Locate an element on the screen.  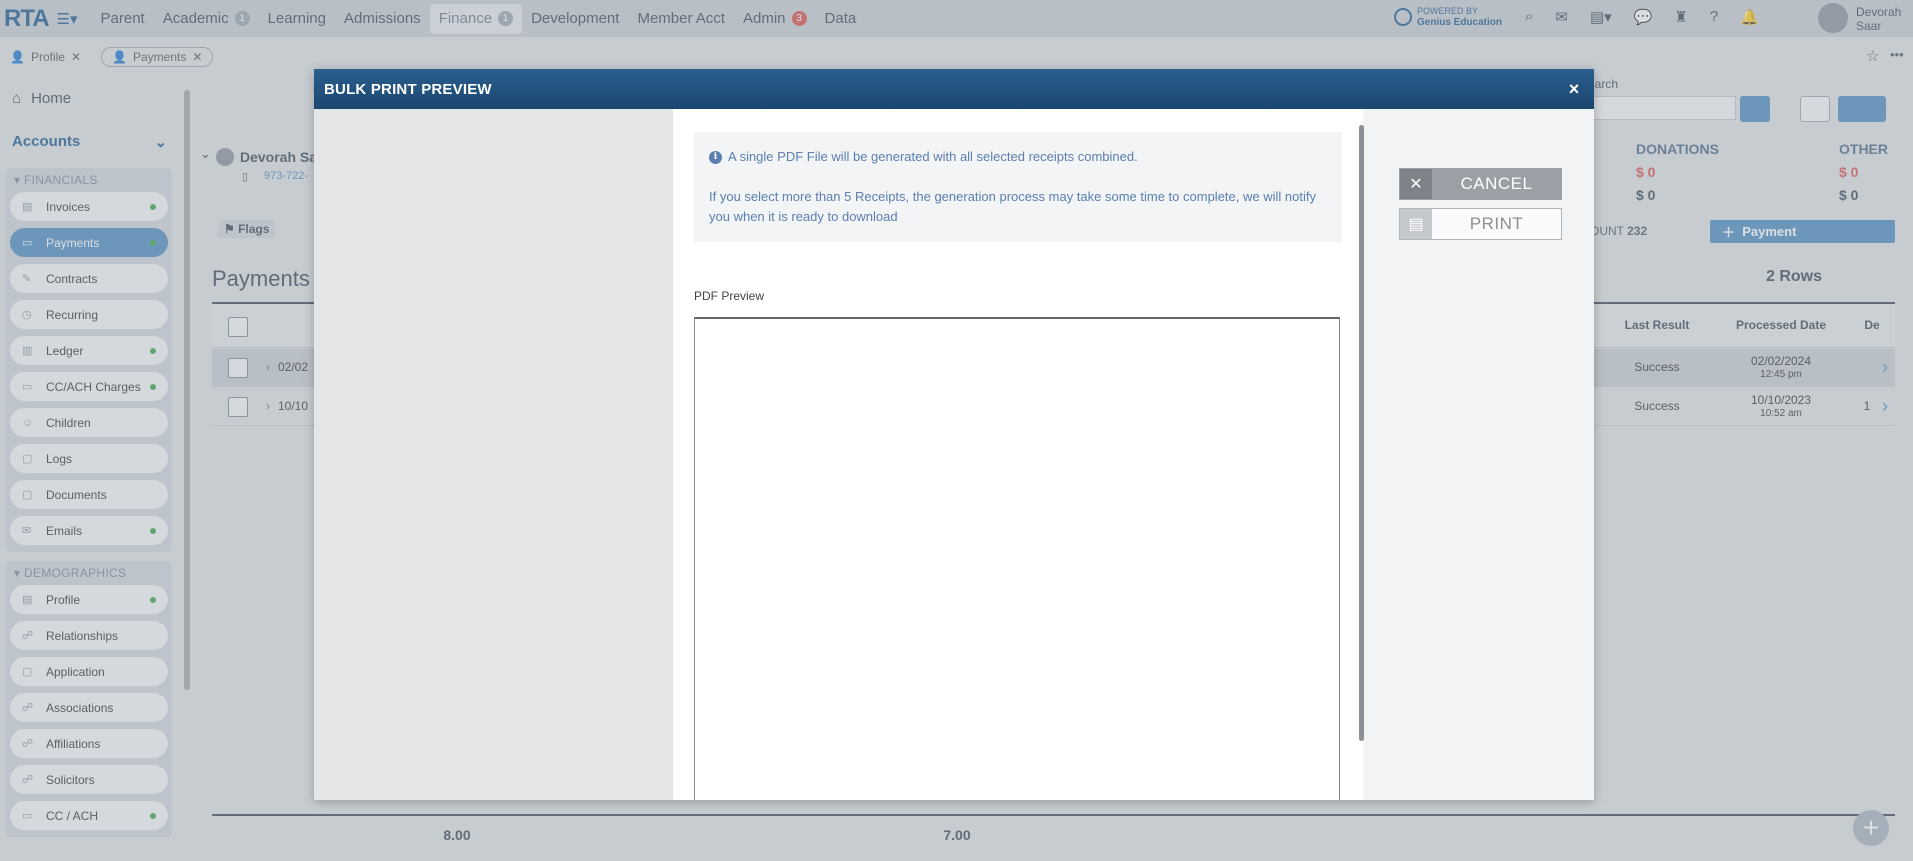
print-button: ▤ PRINT is located at coordinates (1480, 224).